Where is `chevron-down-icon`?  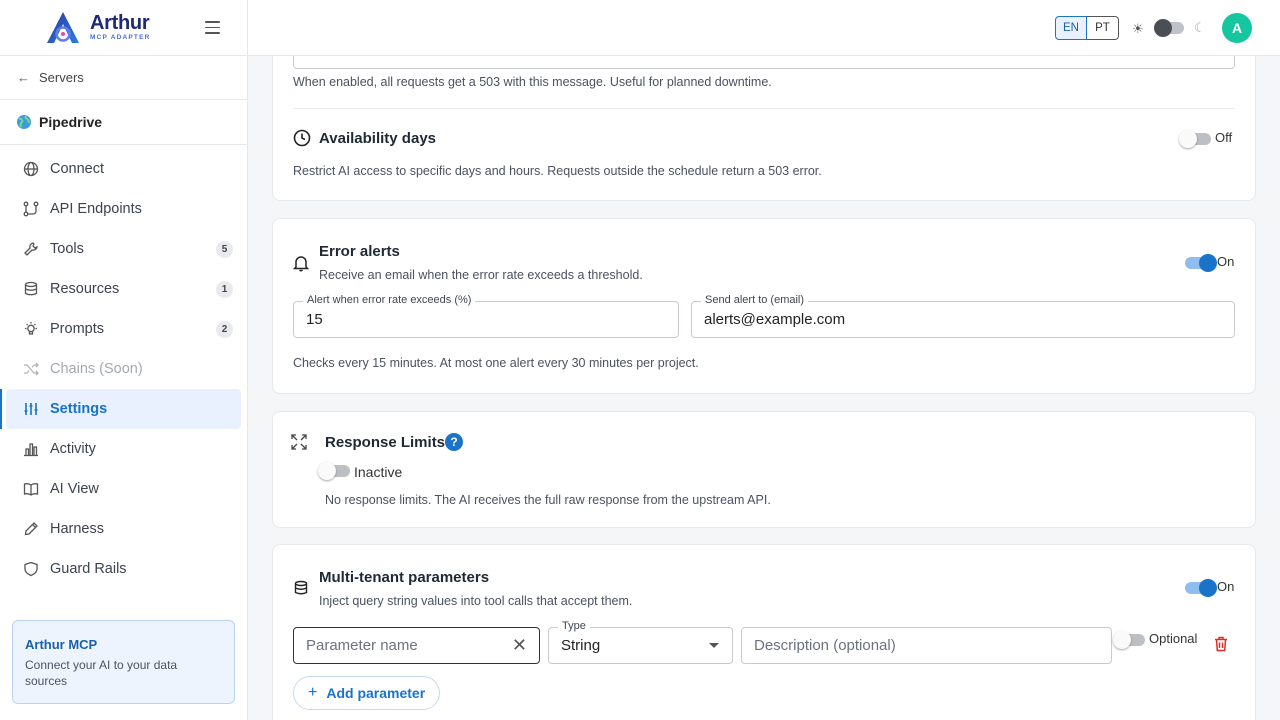
chevron-down-icon is located at coordinates (714, 645).